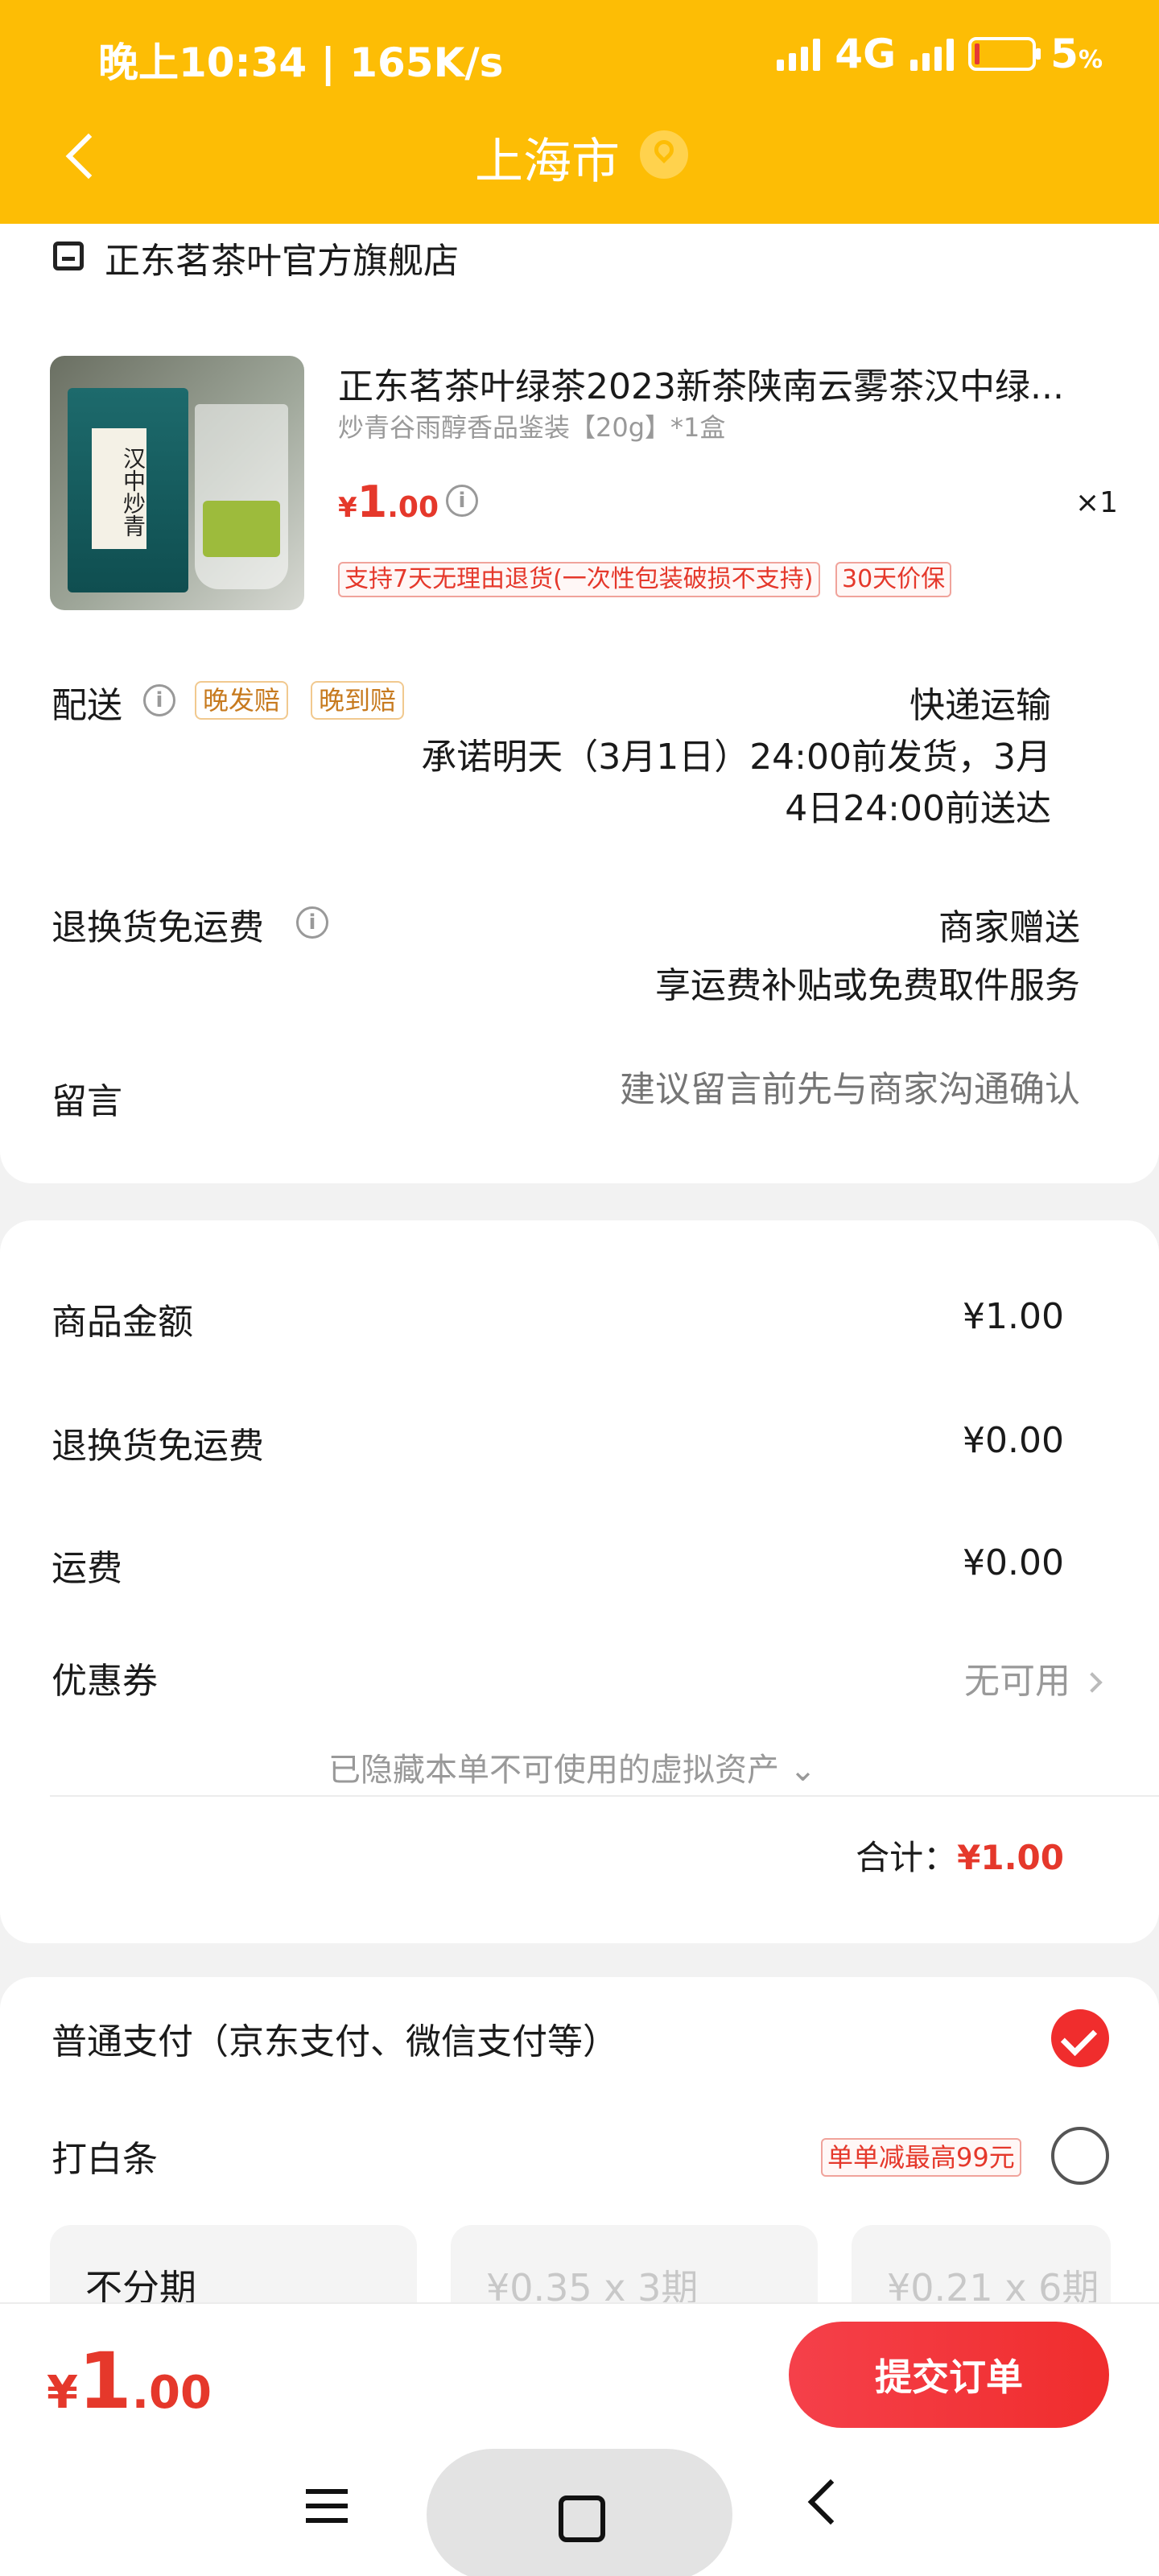 Image resolution: width=1159 pixels, height=2576 pixels. I want to click on chevron-down-icon: ⌄, so click(803, 1770).